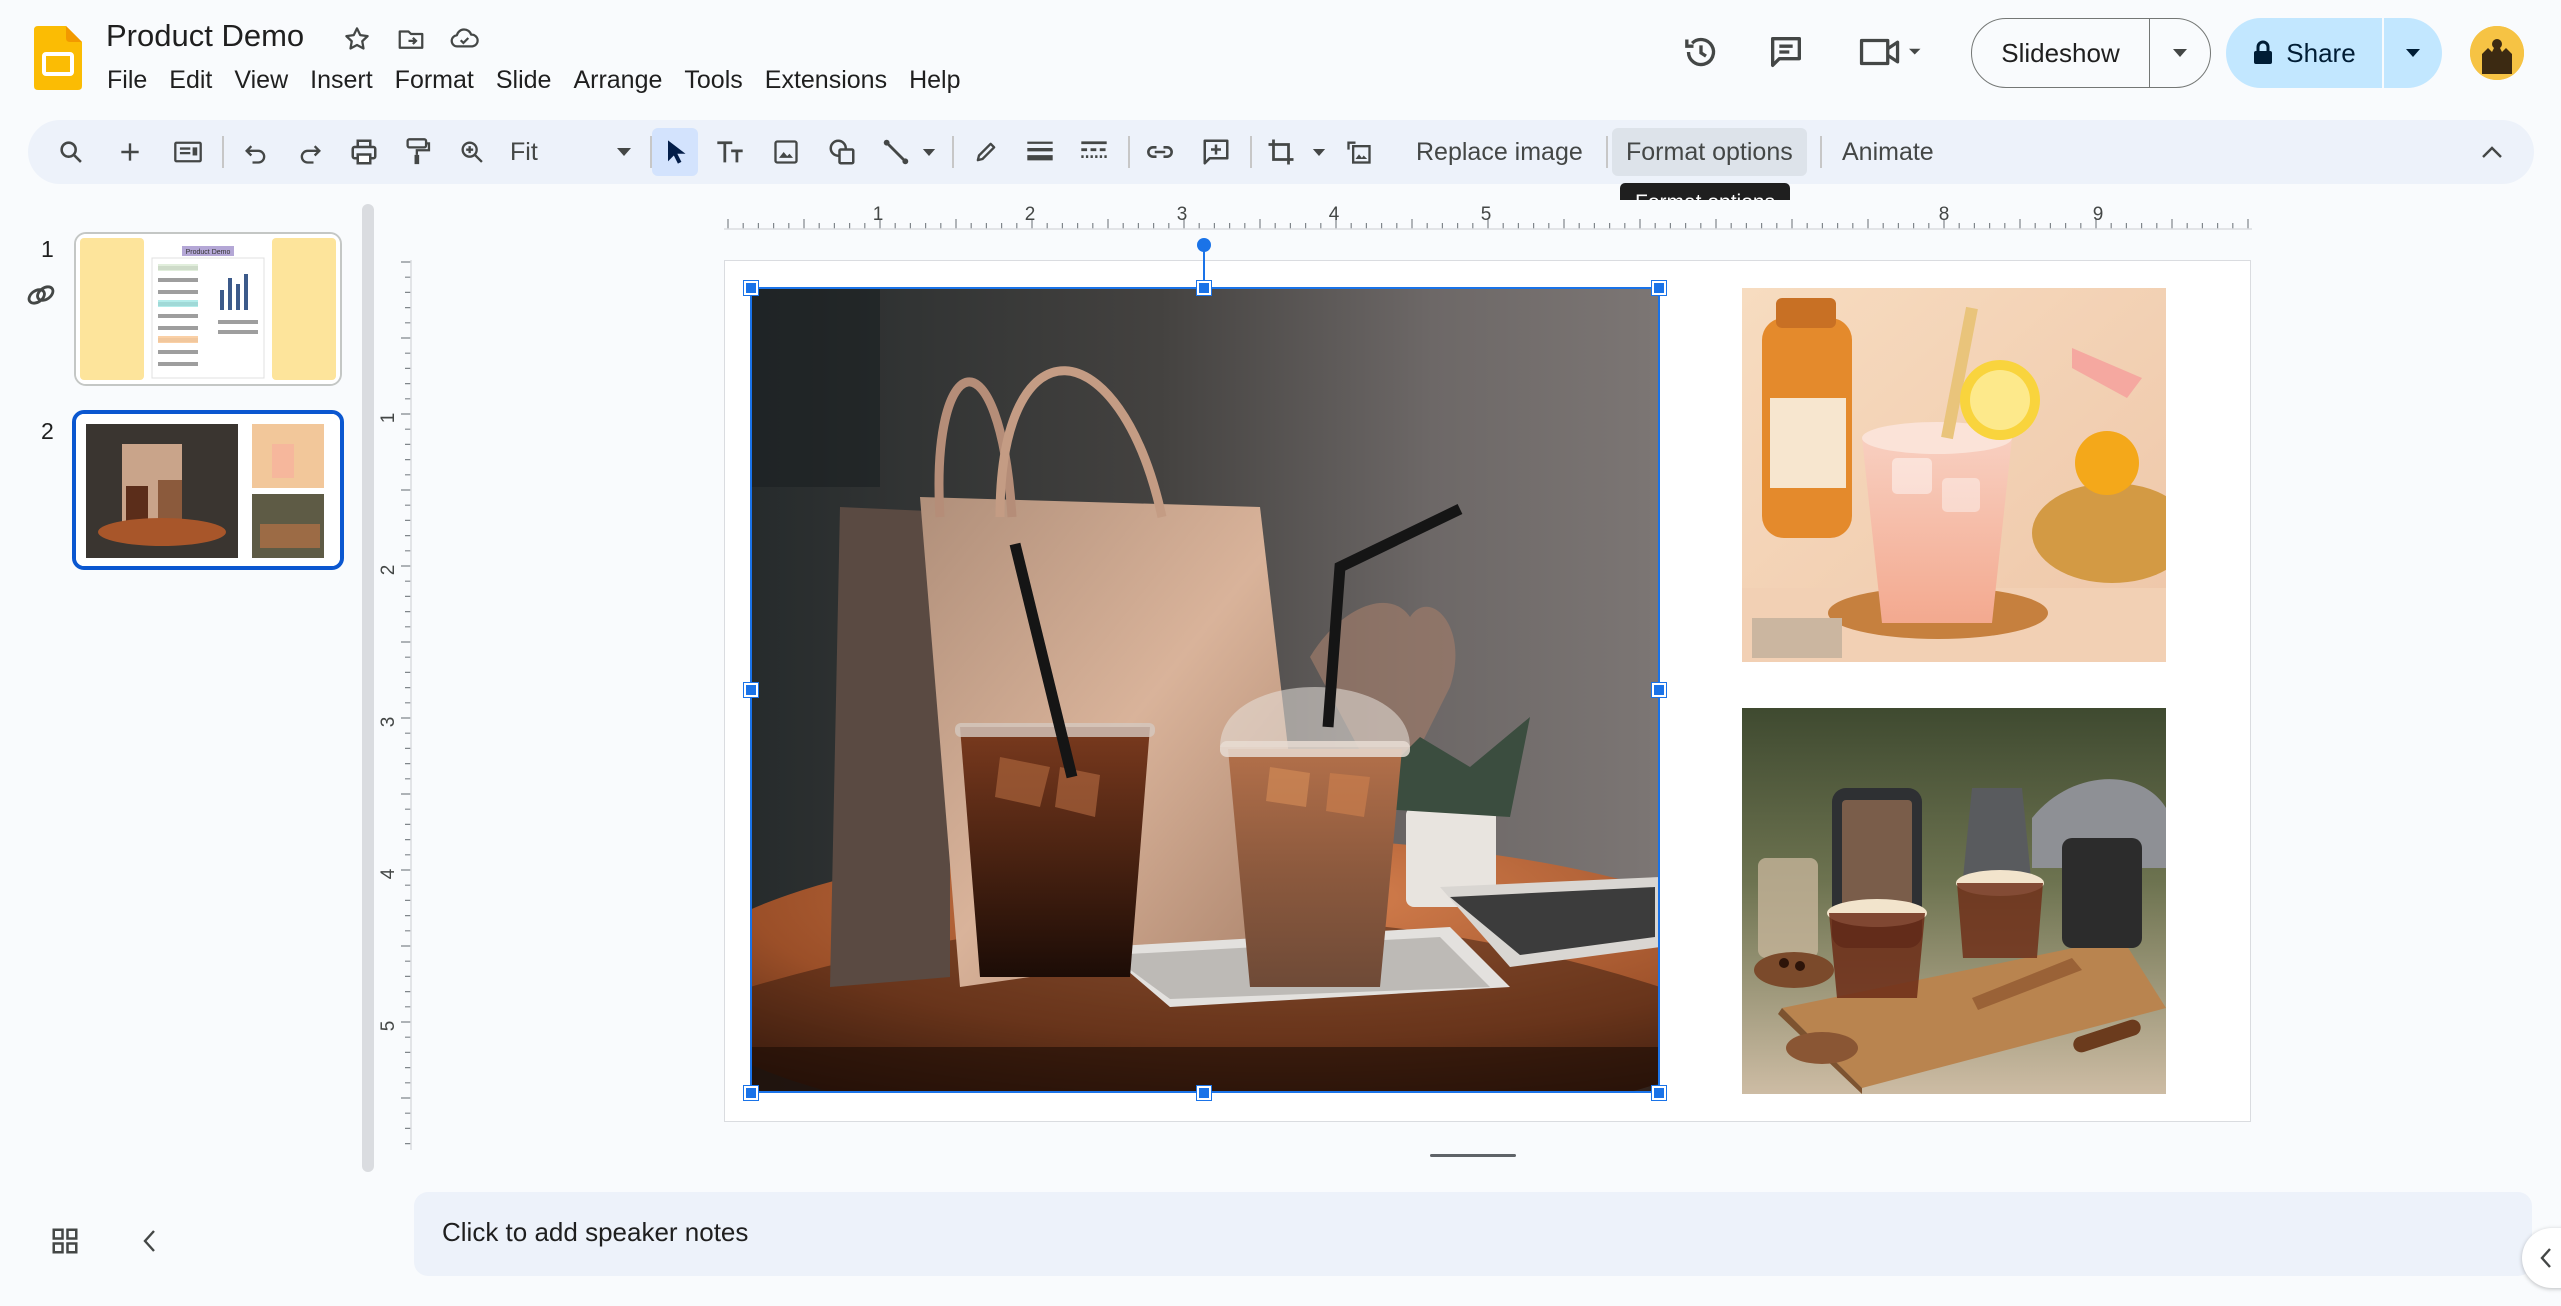  What do you see at coordinates (71, 152) in the screenshot?
I see `search-menus-icon` at bounding box center [71, 152].